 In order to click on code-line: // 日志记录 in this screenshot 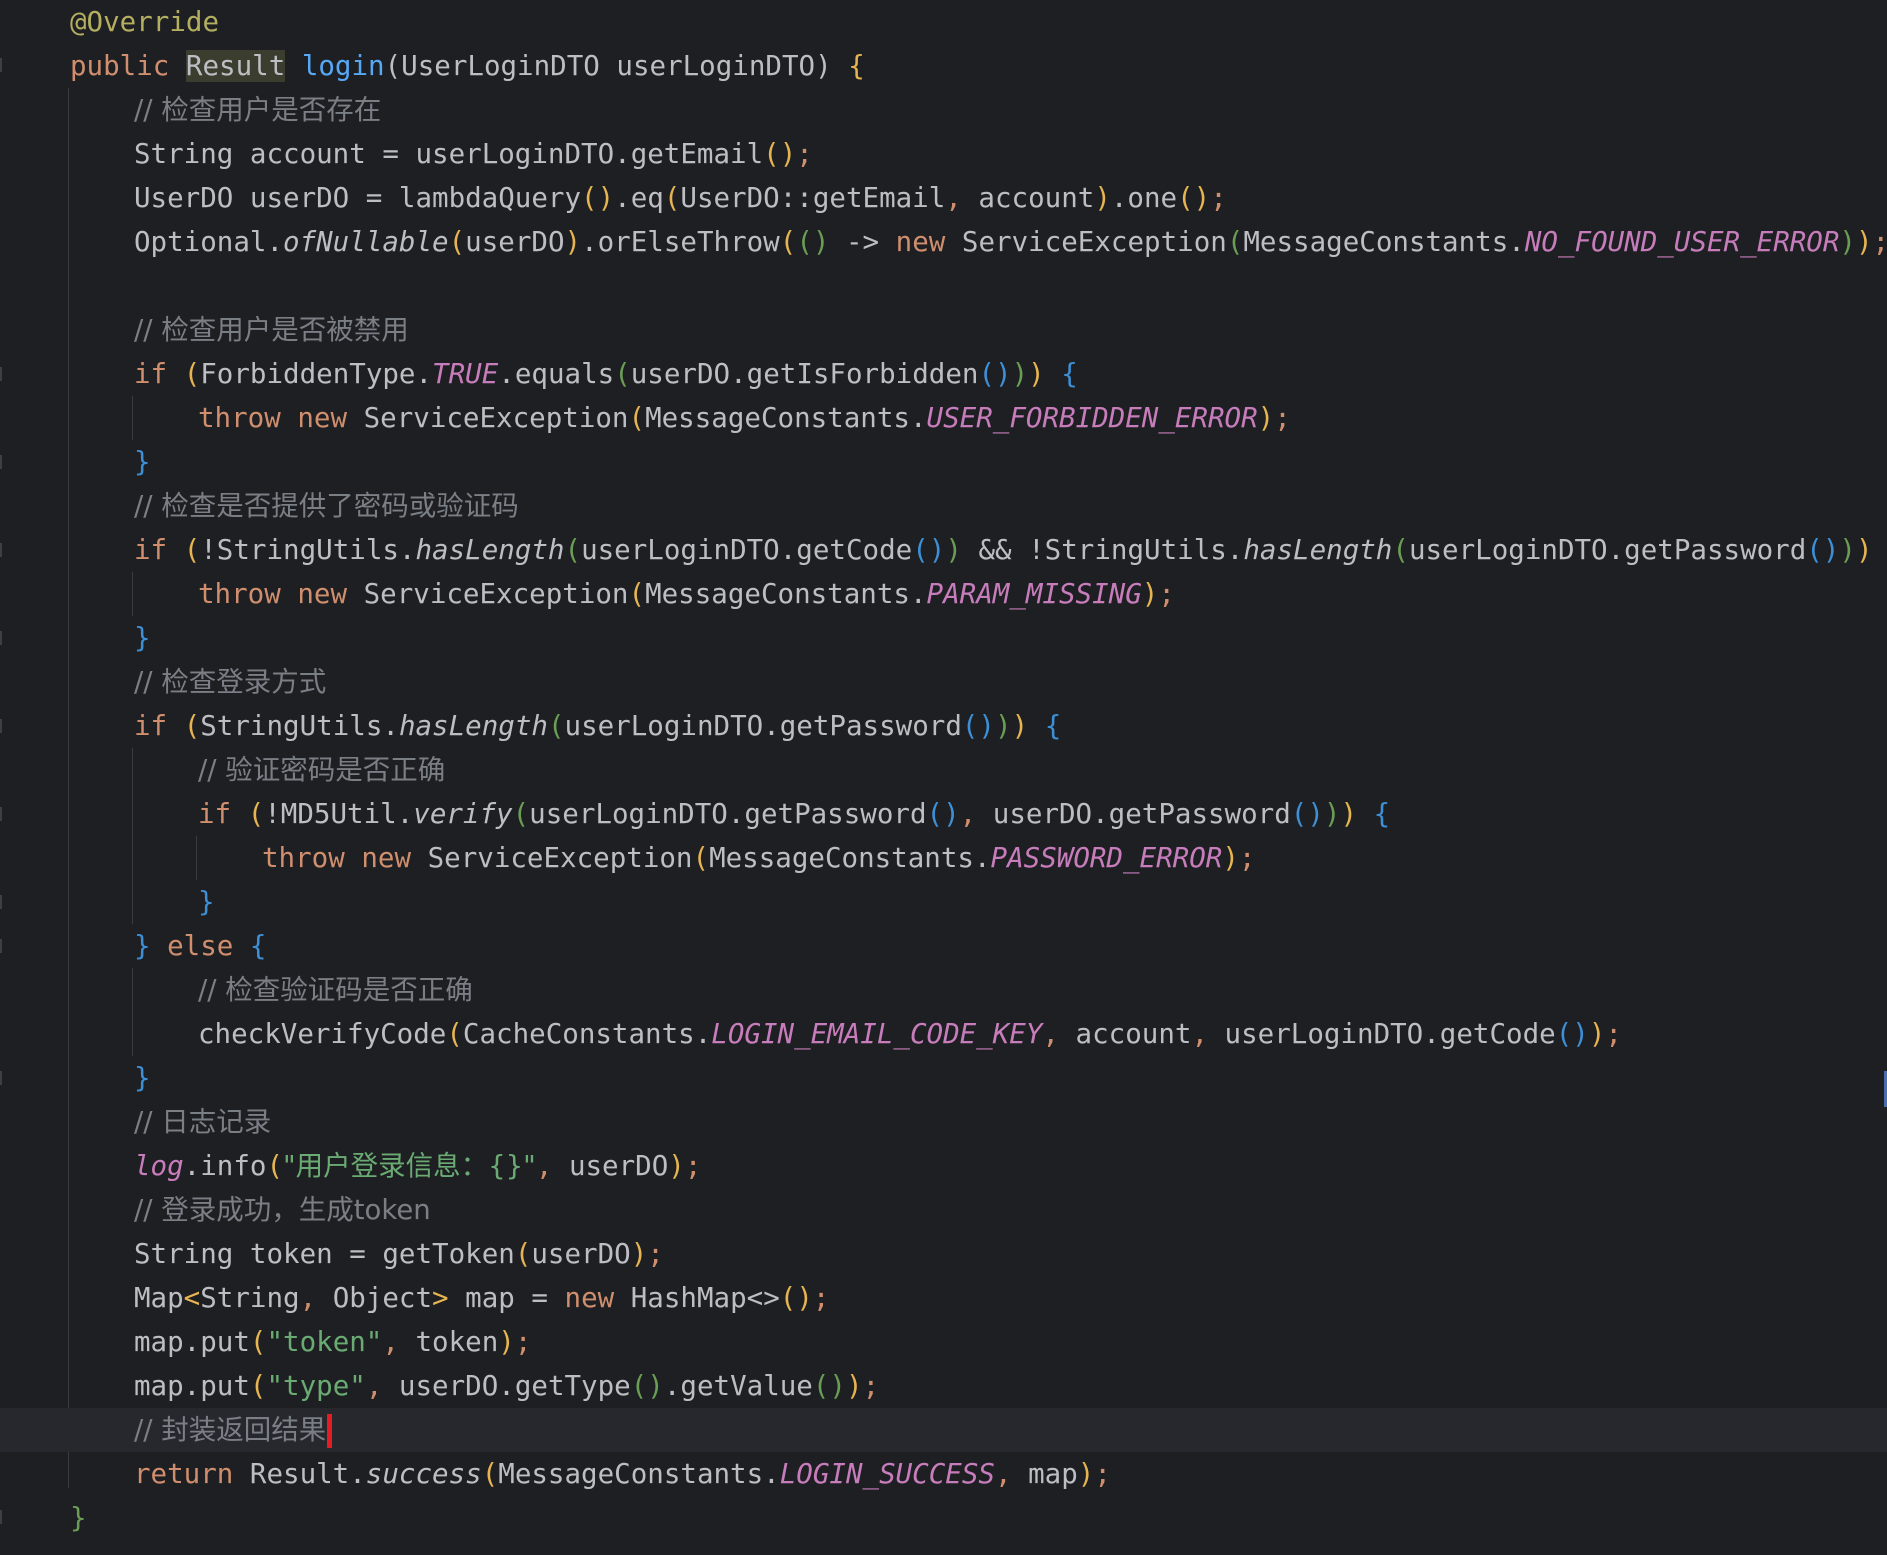, I will do `click(943, 1122)`.